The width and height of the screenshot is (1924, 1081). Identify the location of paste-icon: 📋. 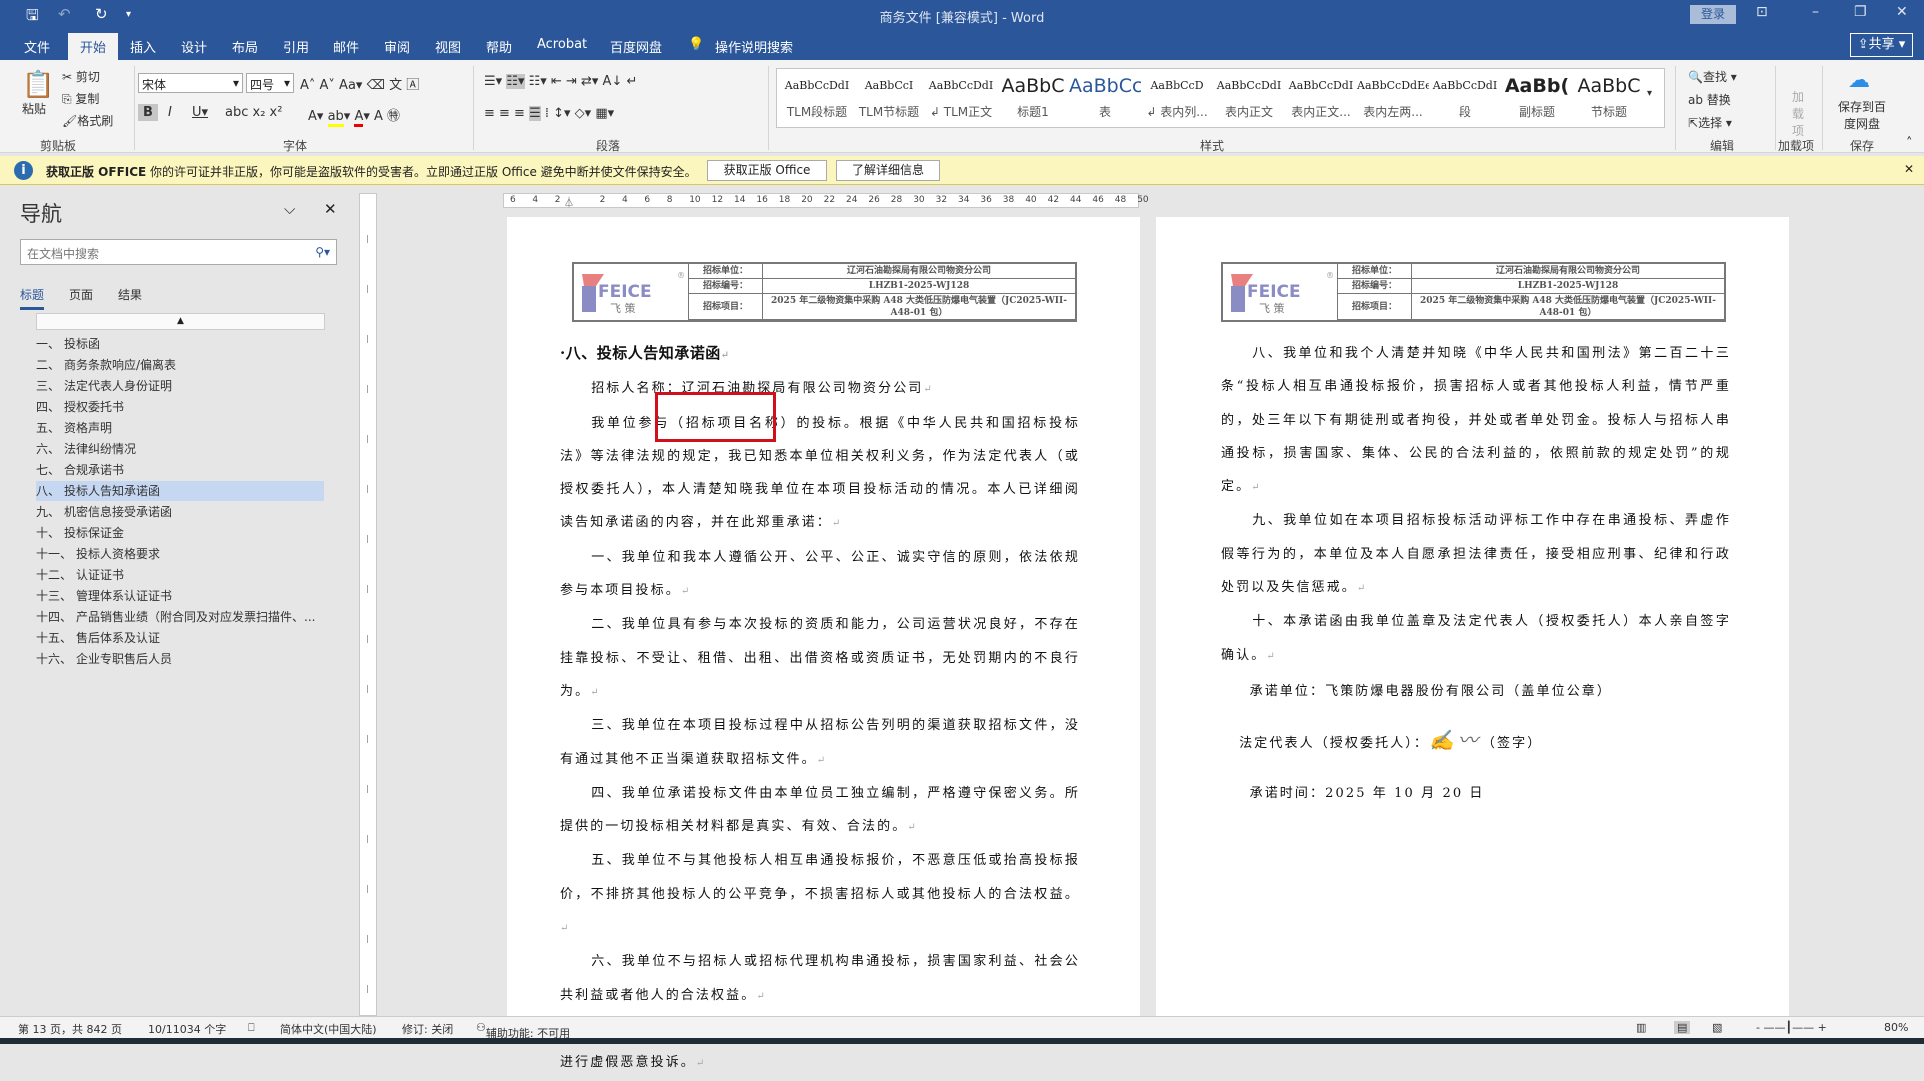
(38, 85).